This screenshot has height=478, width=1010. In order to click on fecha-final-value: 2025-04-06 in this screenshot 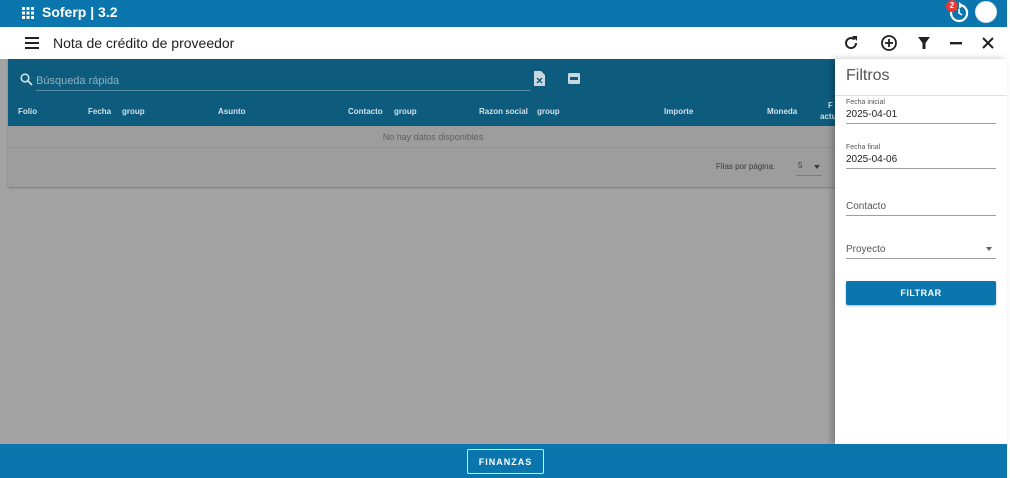, I will do `click(921, 161)`.